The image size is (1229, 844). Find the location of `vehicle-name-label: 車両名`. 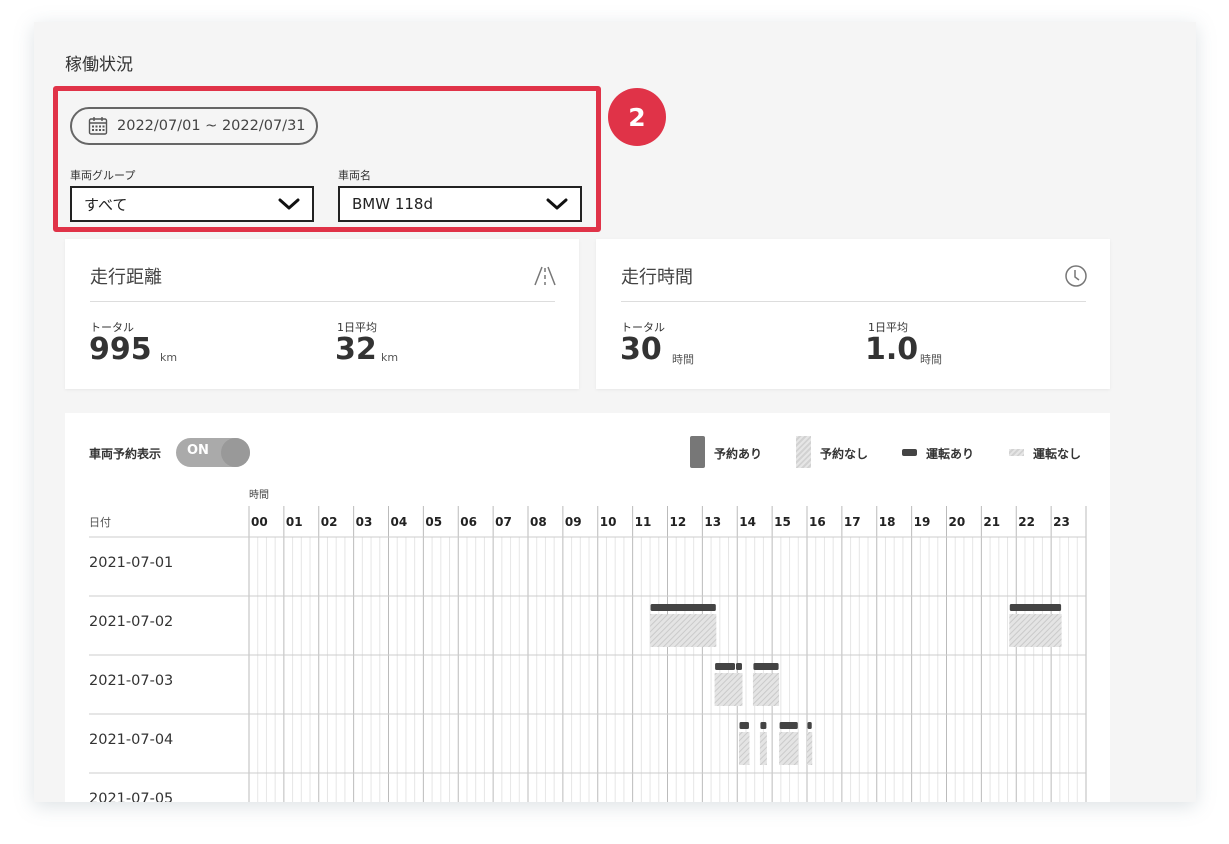

vehicle-name-label: 車両名 is located at coordinates (354, 175).